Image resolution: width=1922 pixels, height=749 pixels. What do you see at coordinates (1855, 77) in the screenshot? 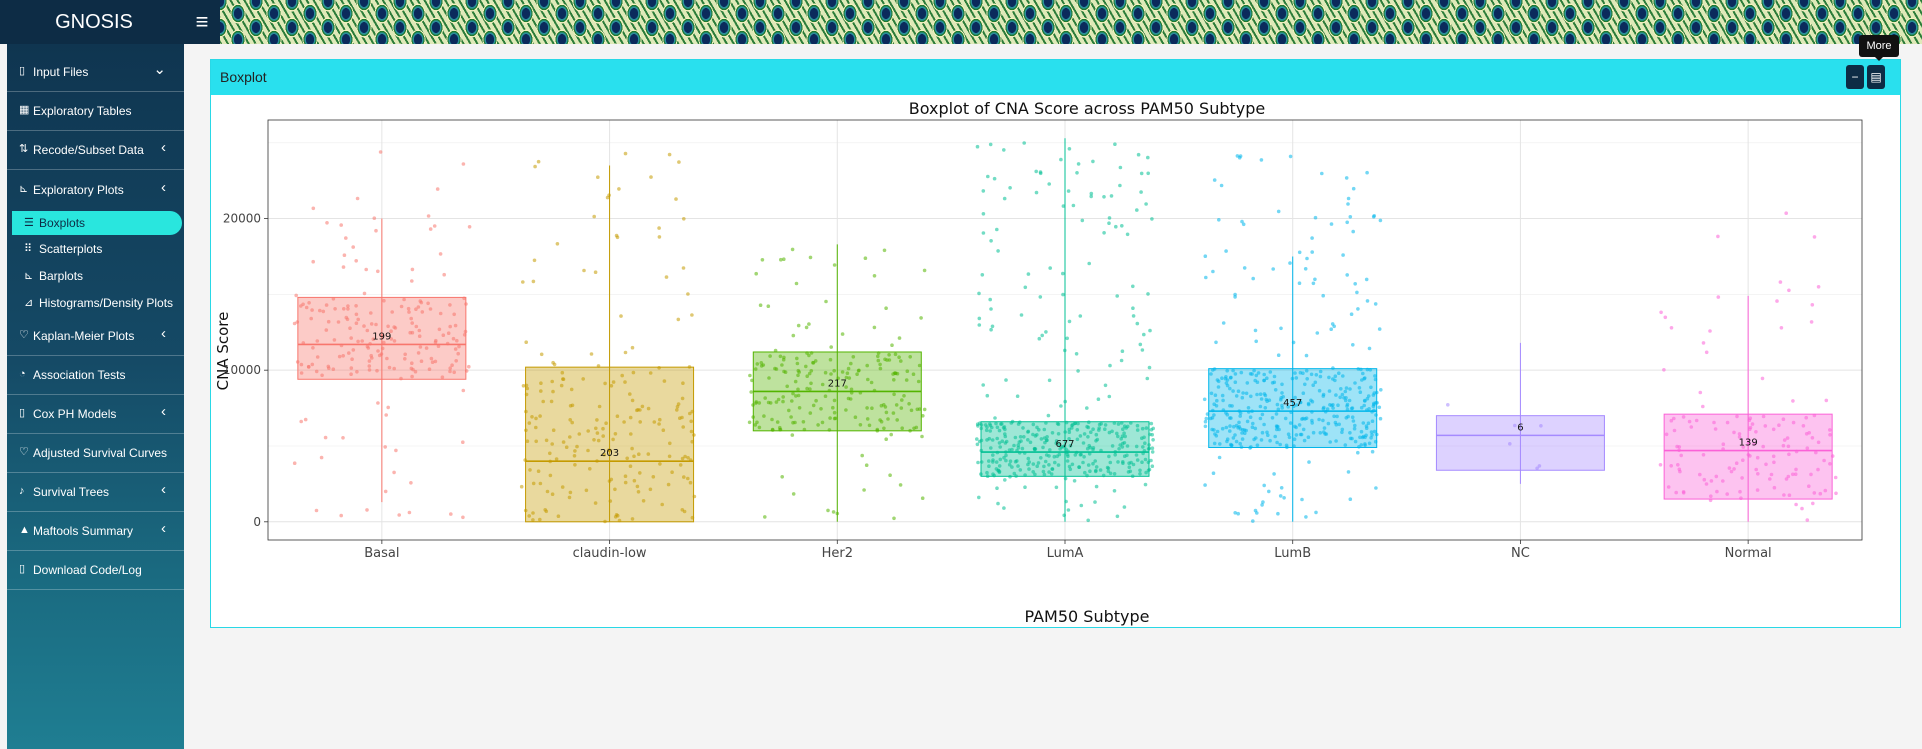
I see `minimize-button: −` at bounding box center [1855, 77].